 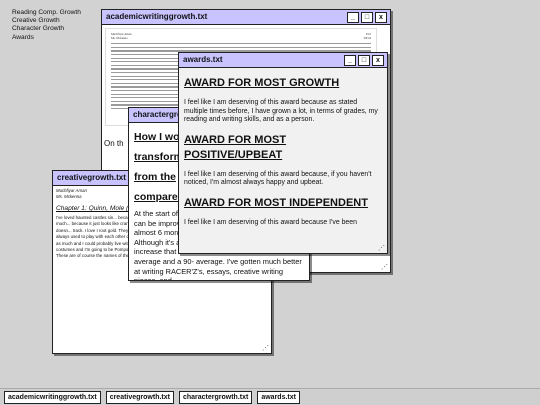 What do you see at coordinates (119, 37) in the screenshot?
I see `paper-teacher: Ms. Mckenna` at bounding box center [119, 37].